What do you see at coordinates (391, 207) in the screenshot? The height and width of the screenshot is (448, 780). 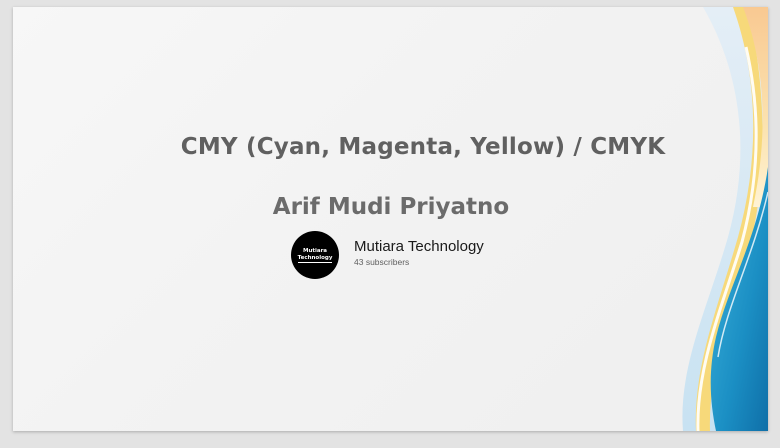 I see `slide-author: Arif Mudi Priyatno` at bounding box center [391, 207].